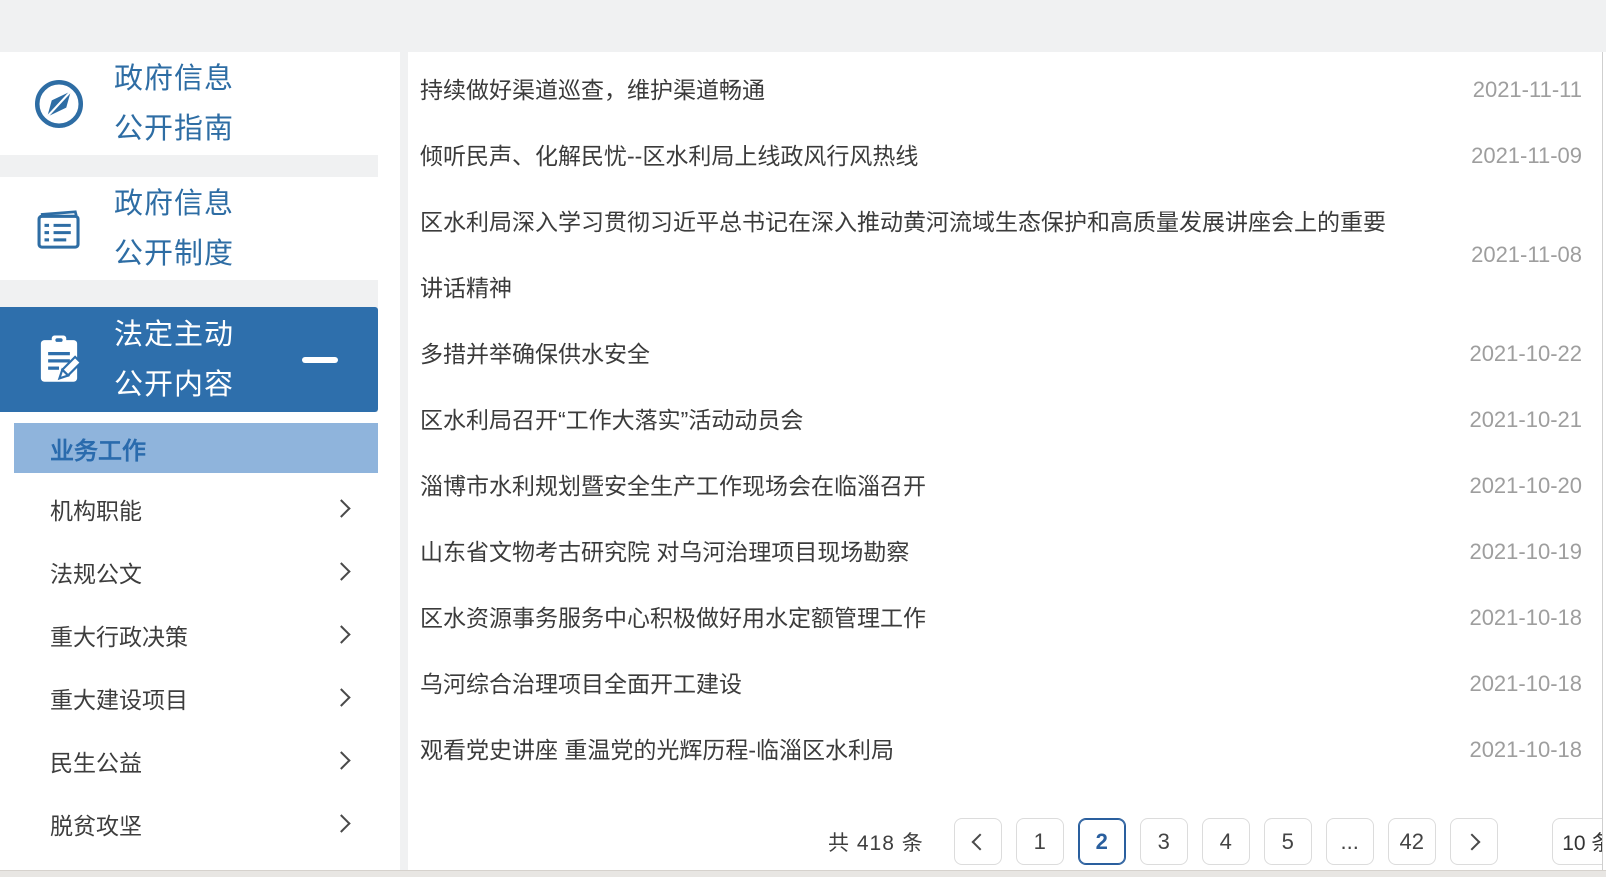  Describe the element at coordinates (1584, 843) in the screenshot. I see `page-size-label: 10 条/页` at that location.